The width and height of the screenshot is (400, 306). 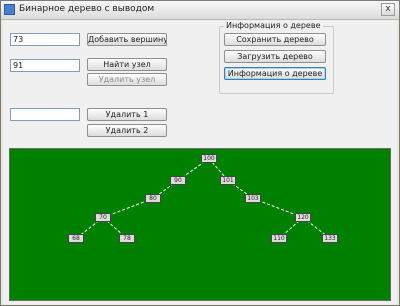 What do you see at coordinates (330, 238) in the screenshot?
I see `tree-node: 133` at bounding box center [330, 238].